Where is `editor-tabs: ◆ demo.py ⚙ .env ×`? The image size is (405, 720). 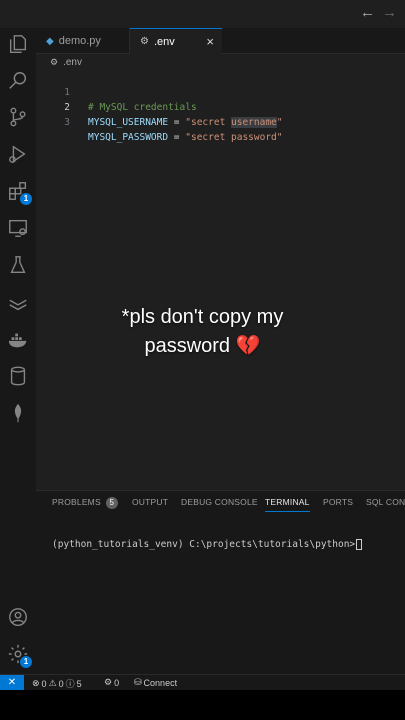 editor-tabs: ◆ demo.py ⚙ .env × is located at coordinates (220, 41).